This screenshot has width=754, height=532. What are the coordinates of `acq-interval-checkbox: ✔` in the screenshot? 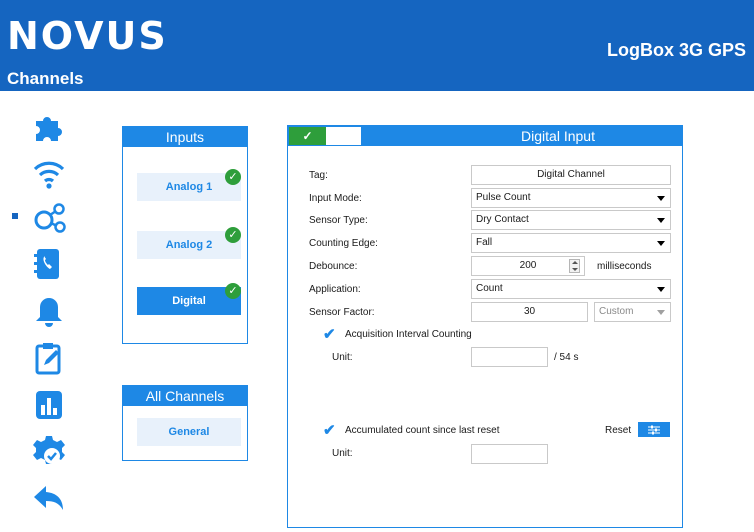 It's located at (329, 334).